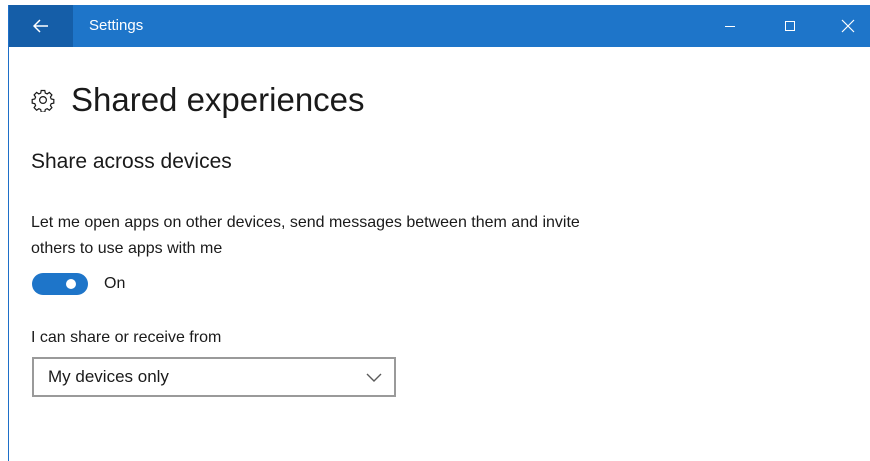  I want to click on toggle-knob, so click(71, 284).